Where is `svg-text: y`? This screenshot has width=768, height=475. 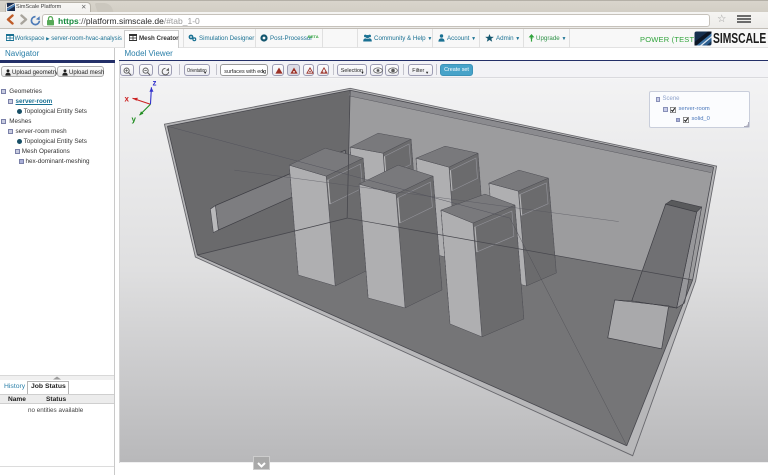 svg-text: y is located at coordinates (133, 119).